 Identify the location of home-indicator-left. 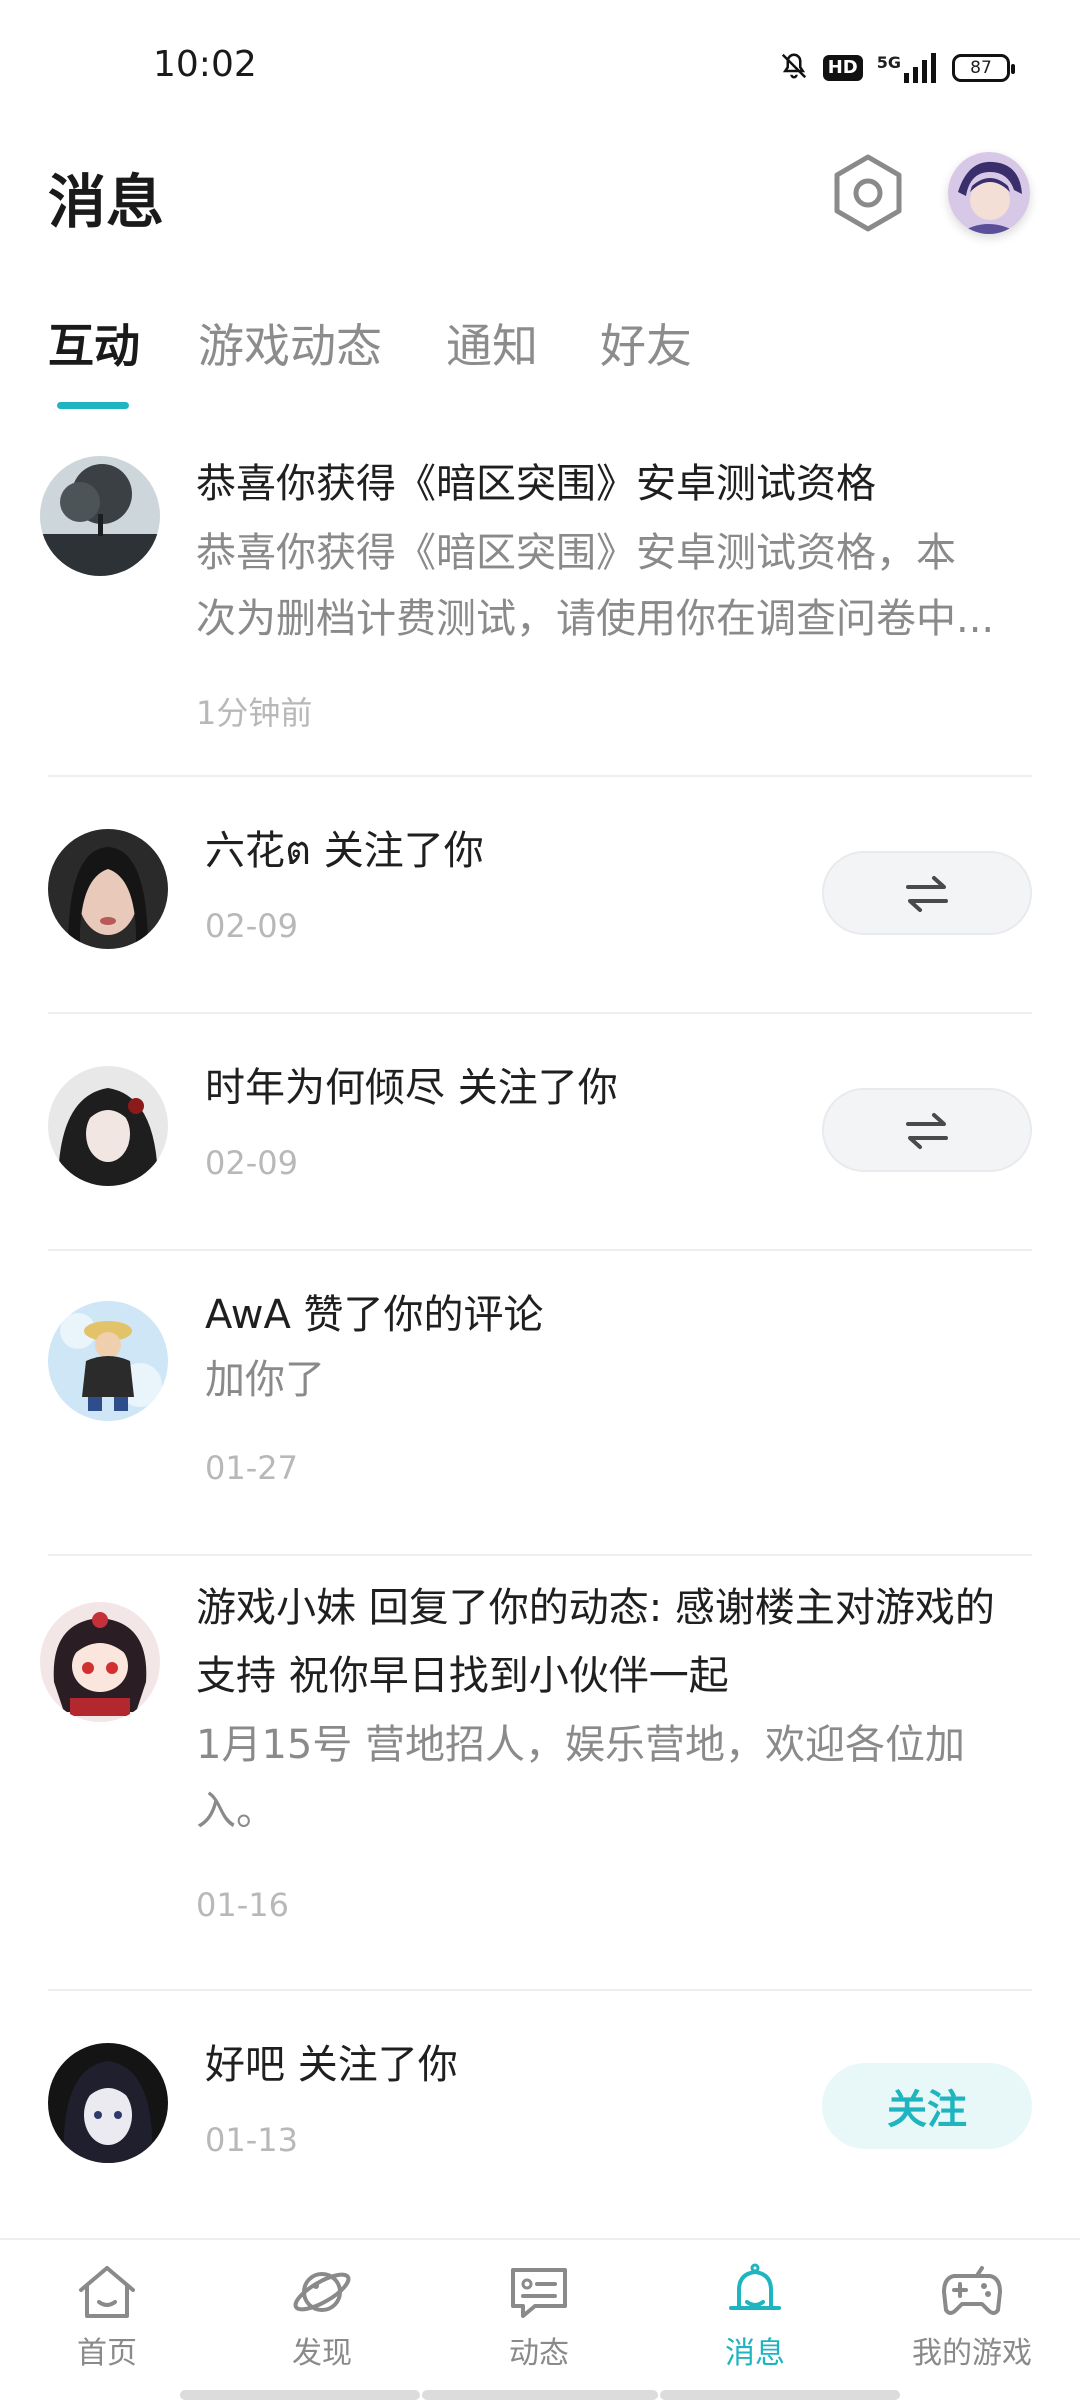
(300, 2395).